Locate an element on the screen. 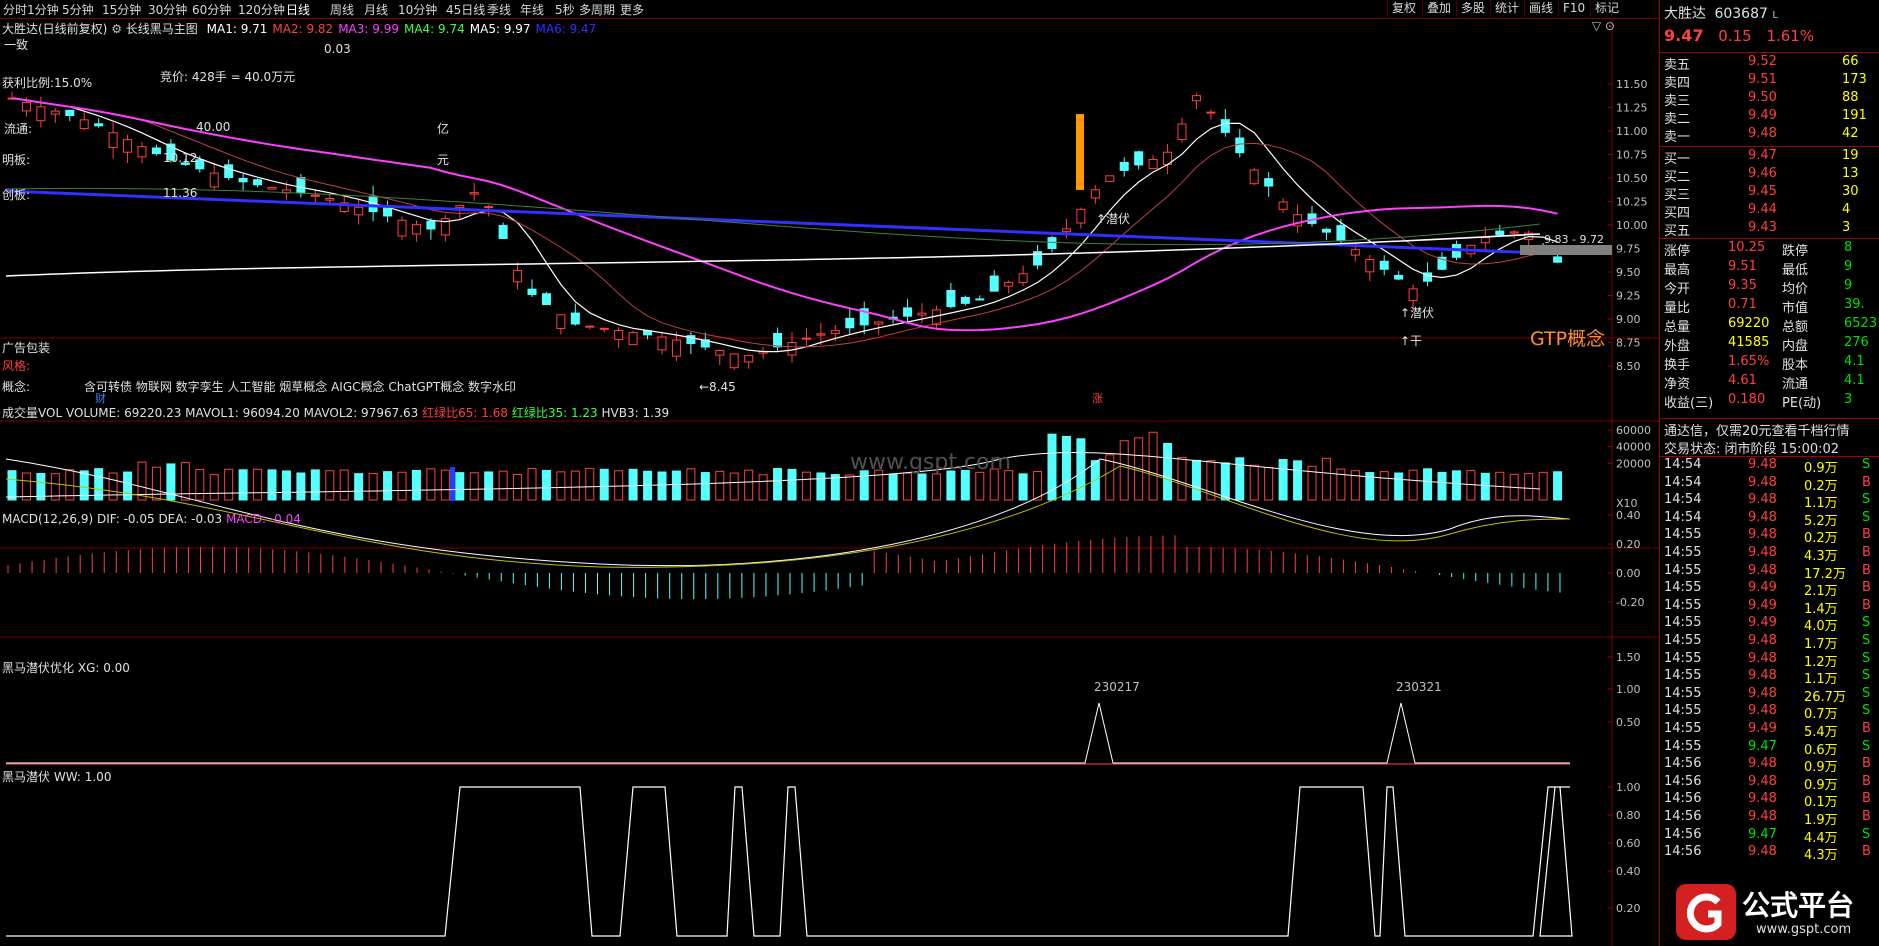 This screenshot has height=946, width=1879. tick-row: 14:54 9.48 5.2万 S is located at coordinates (1771, 519).